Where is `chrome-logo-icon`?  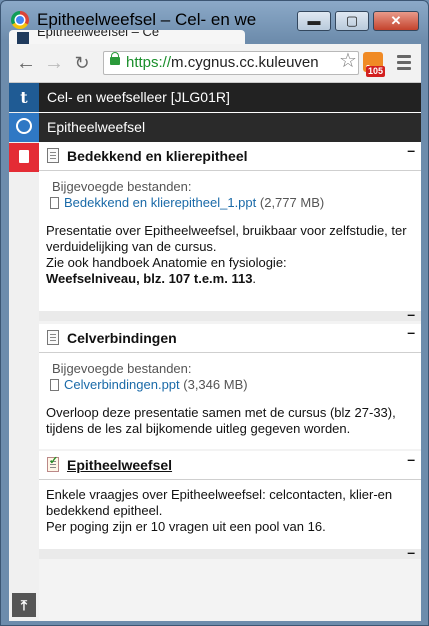 chrome-logo-icon is located at coordinates (20, 20).